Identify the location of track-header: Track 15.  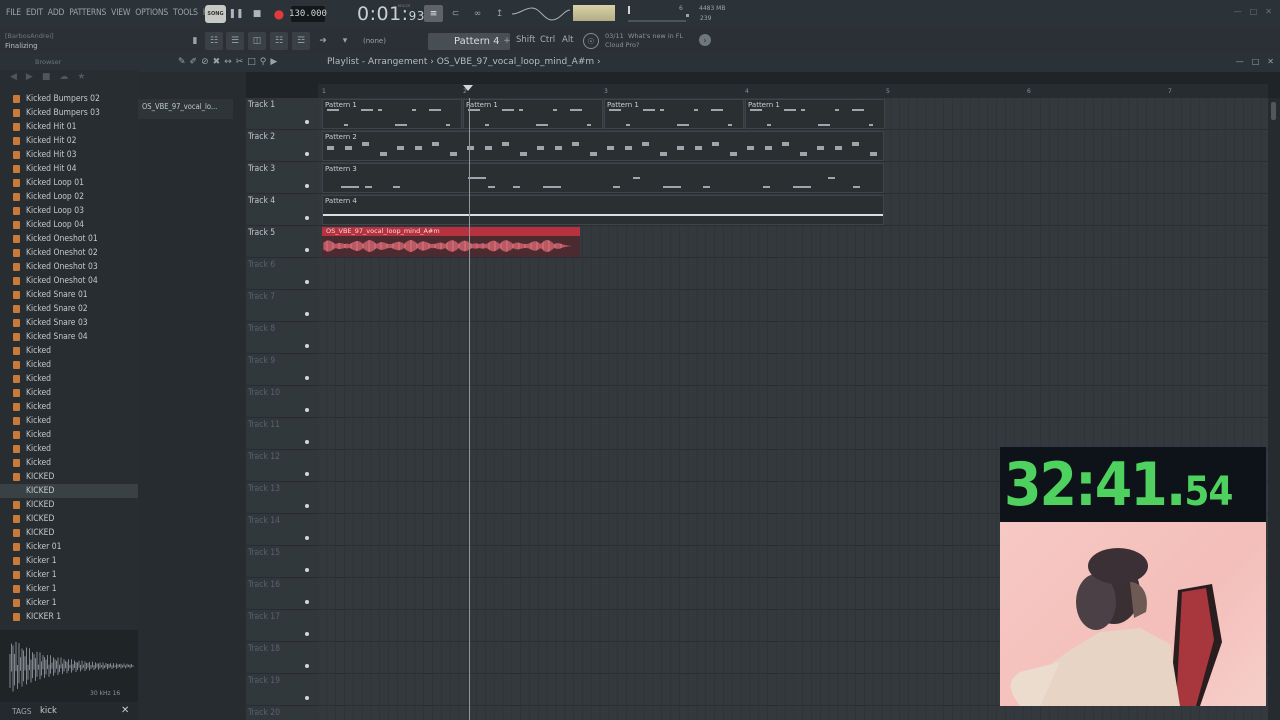
(282, 562).